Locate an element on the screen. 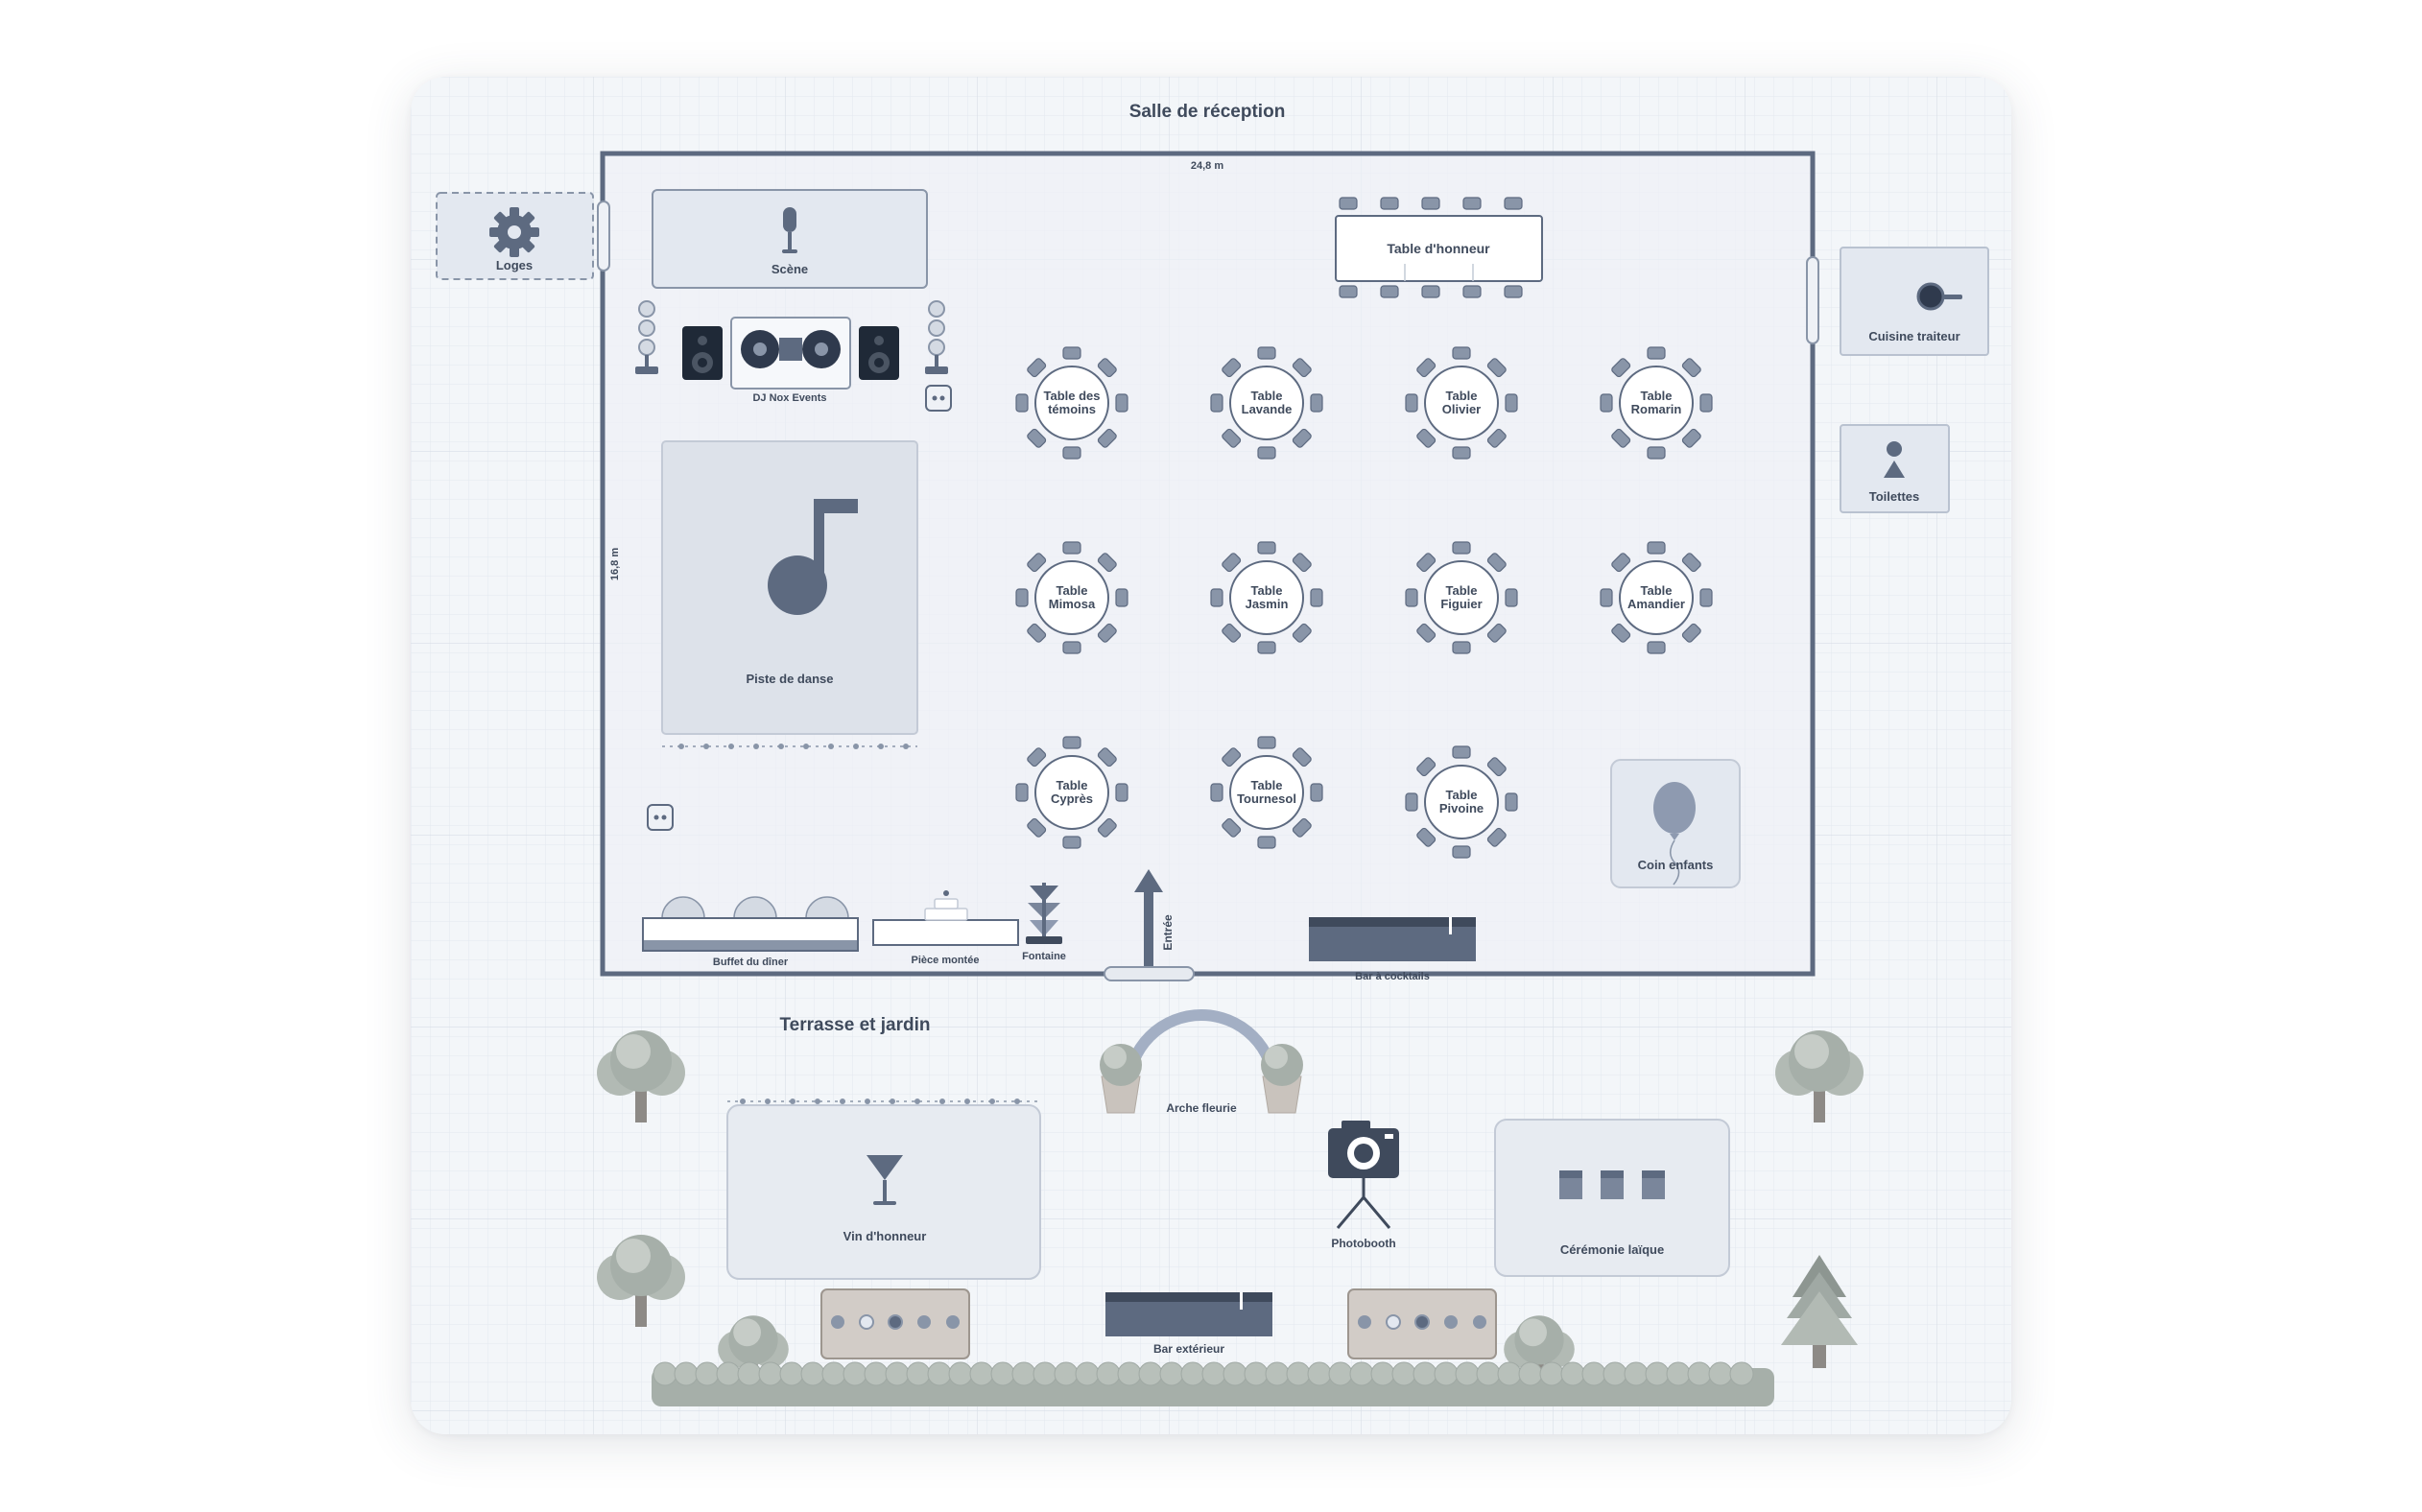 This screenshot has width=2422, height=1512. garden-hedge is located at coordinates (1213, 1383).